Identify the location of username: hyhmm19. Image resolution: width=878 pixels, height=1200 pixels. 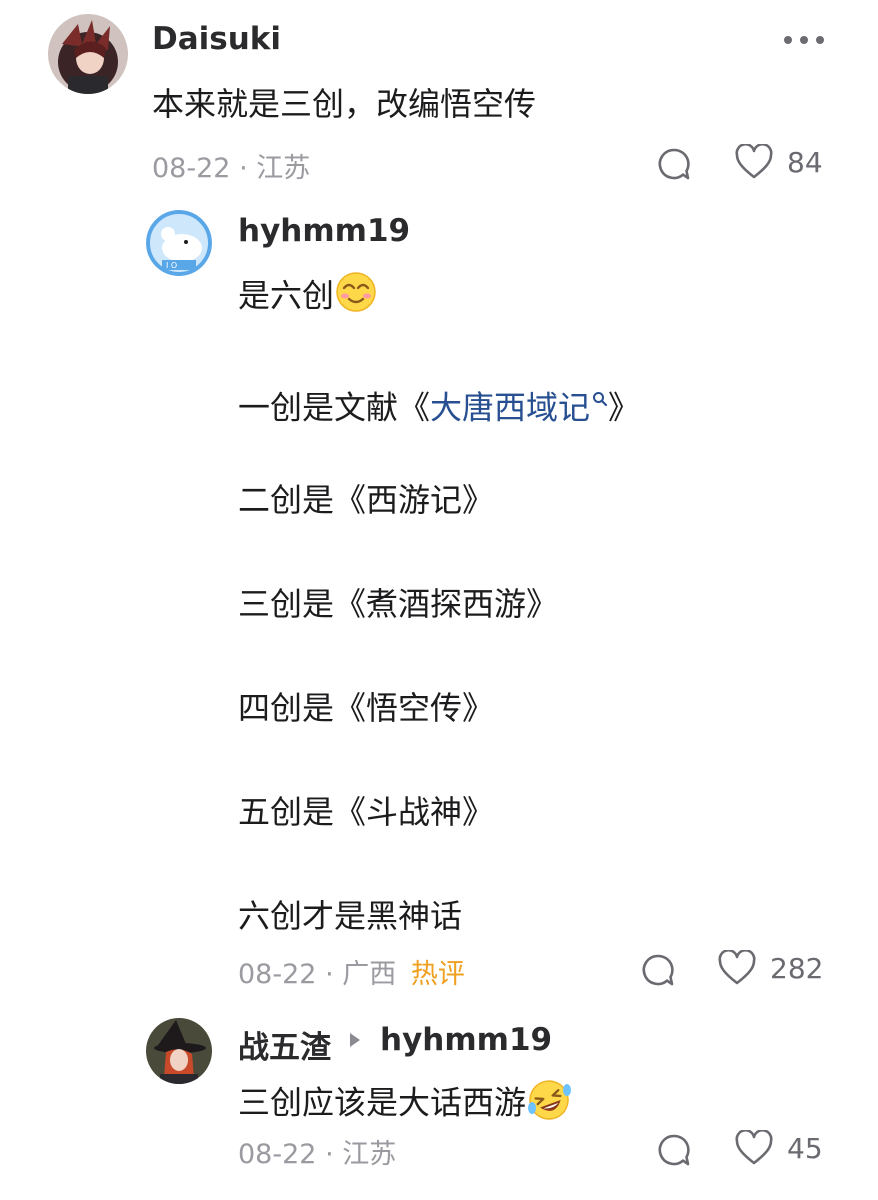
(324, 231).